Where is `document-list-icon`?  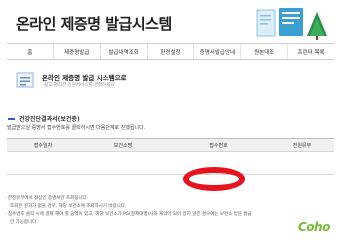 document-list-icon is located at coordinates (25, 80).